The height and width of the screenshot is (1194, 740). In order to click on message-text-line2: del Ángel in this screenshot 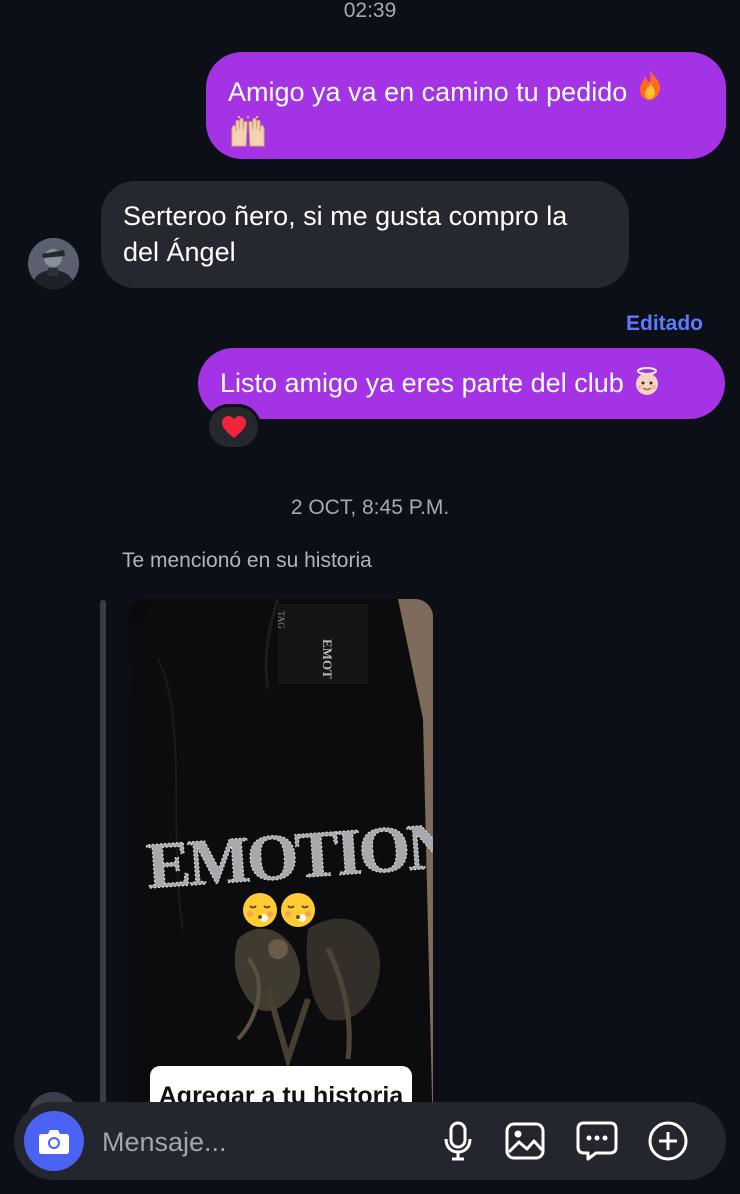, I will do `click(179, 252)`.